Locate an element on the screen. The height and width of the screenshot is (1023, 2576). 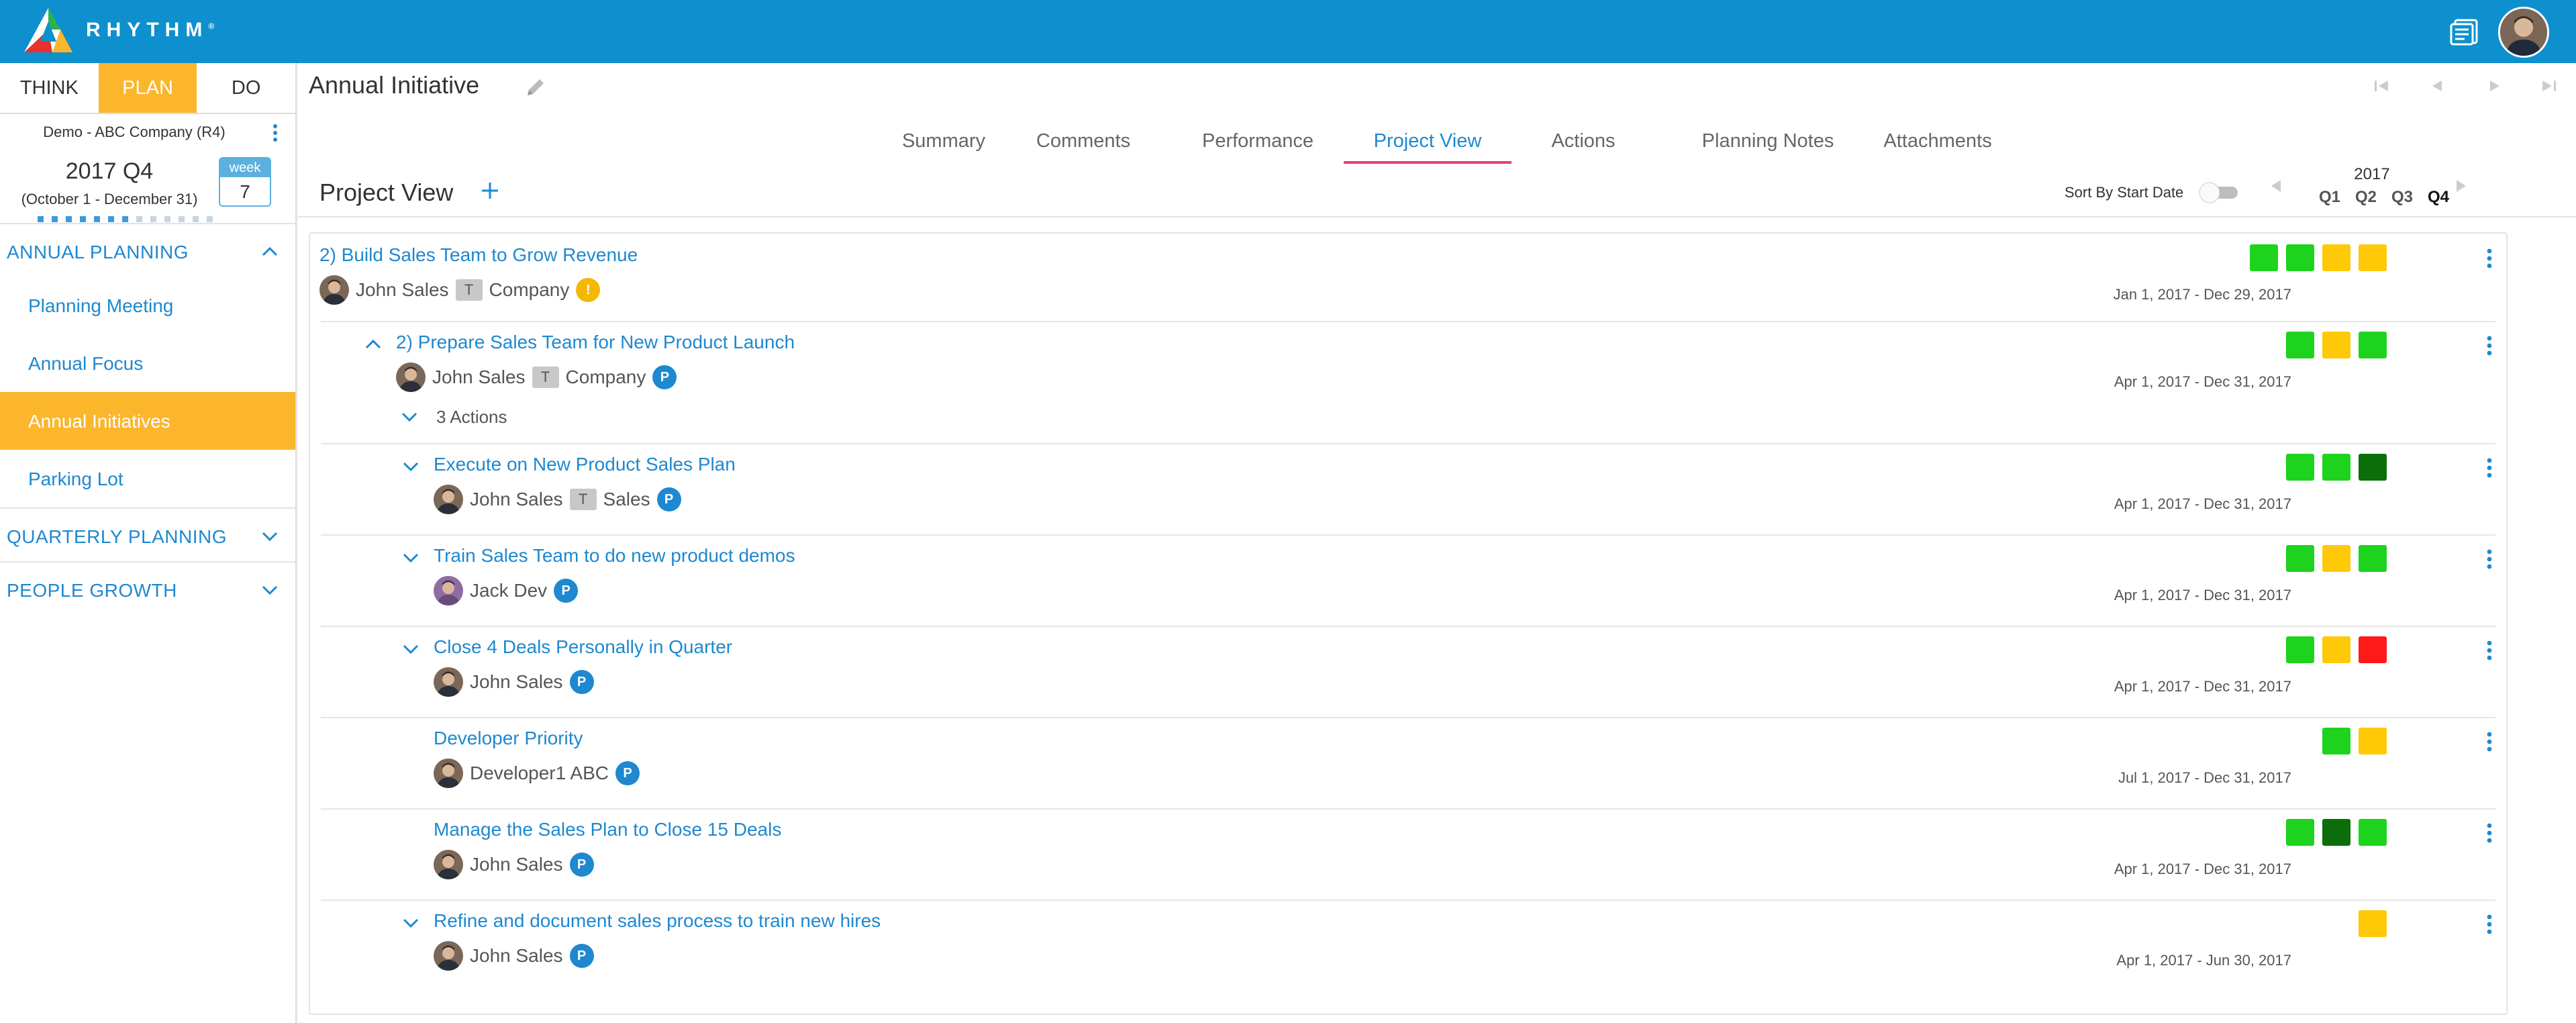
next-page-icon is located at coordinates (2494, 86).